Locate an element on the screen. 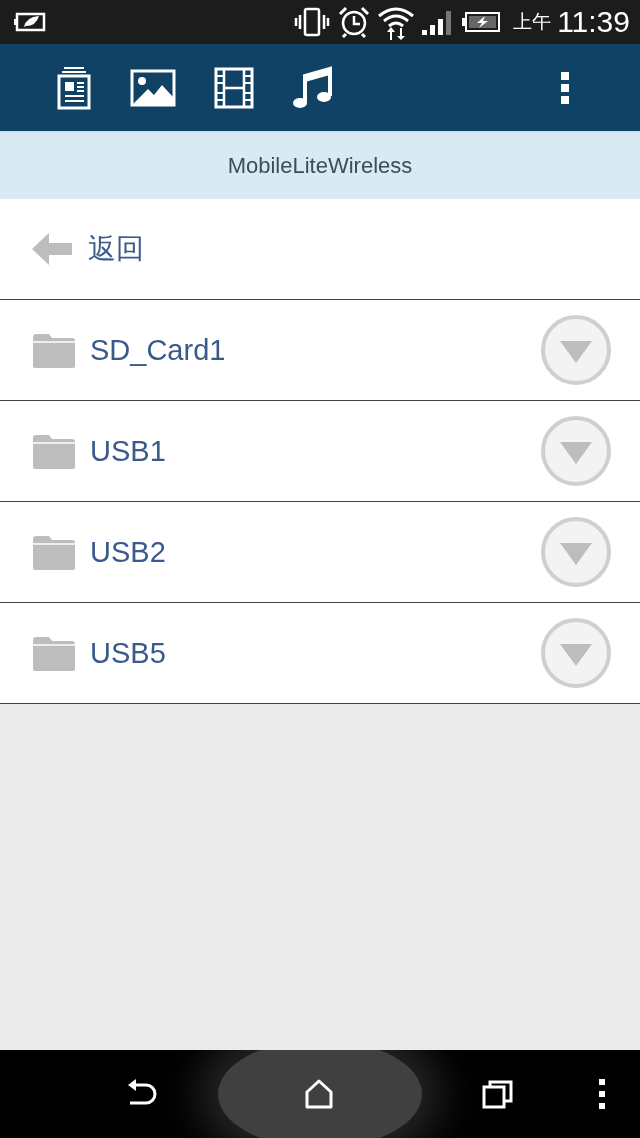 This screenshot has width=640, height=1138. film-strip-icon is located at coordinates (234, 87).